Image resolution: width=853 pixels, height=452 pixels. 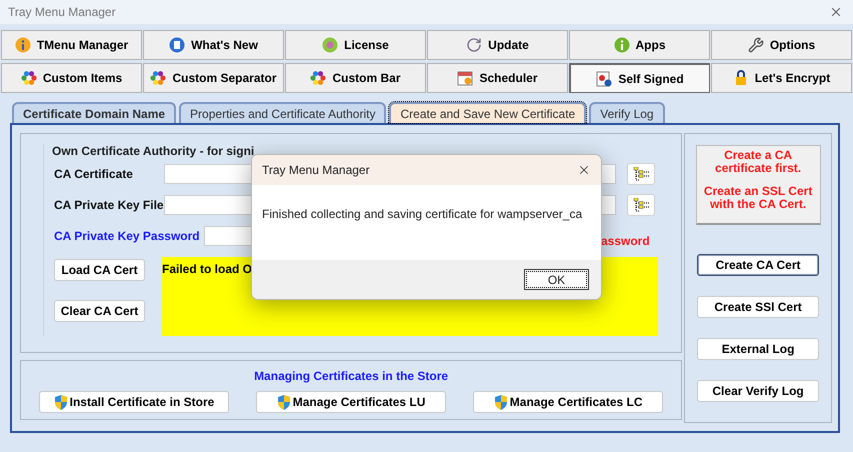 What do you see at coordinates (556, 279) in the screenshot?
I see `ok-button: OK` at bounding box center [556, 279].